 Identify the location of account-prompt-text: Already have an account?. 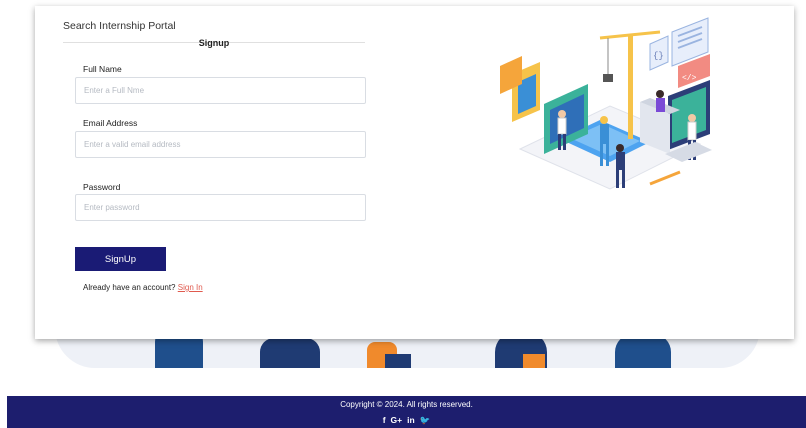
(129, 287).